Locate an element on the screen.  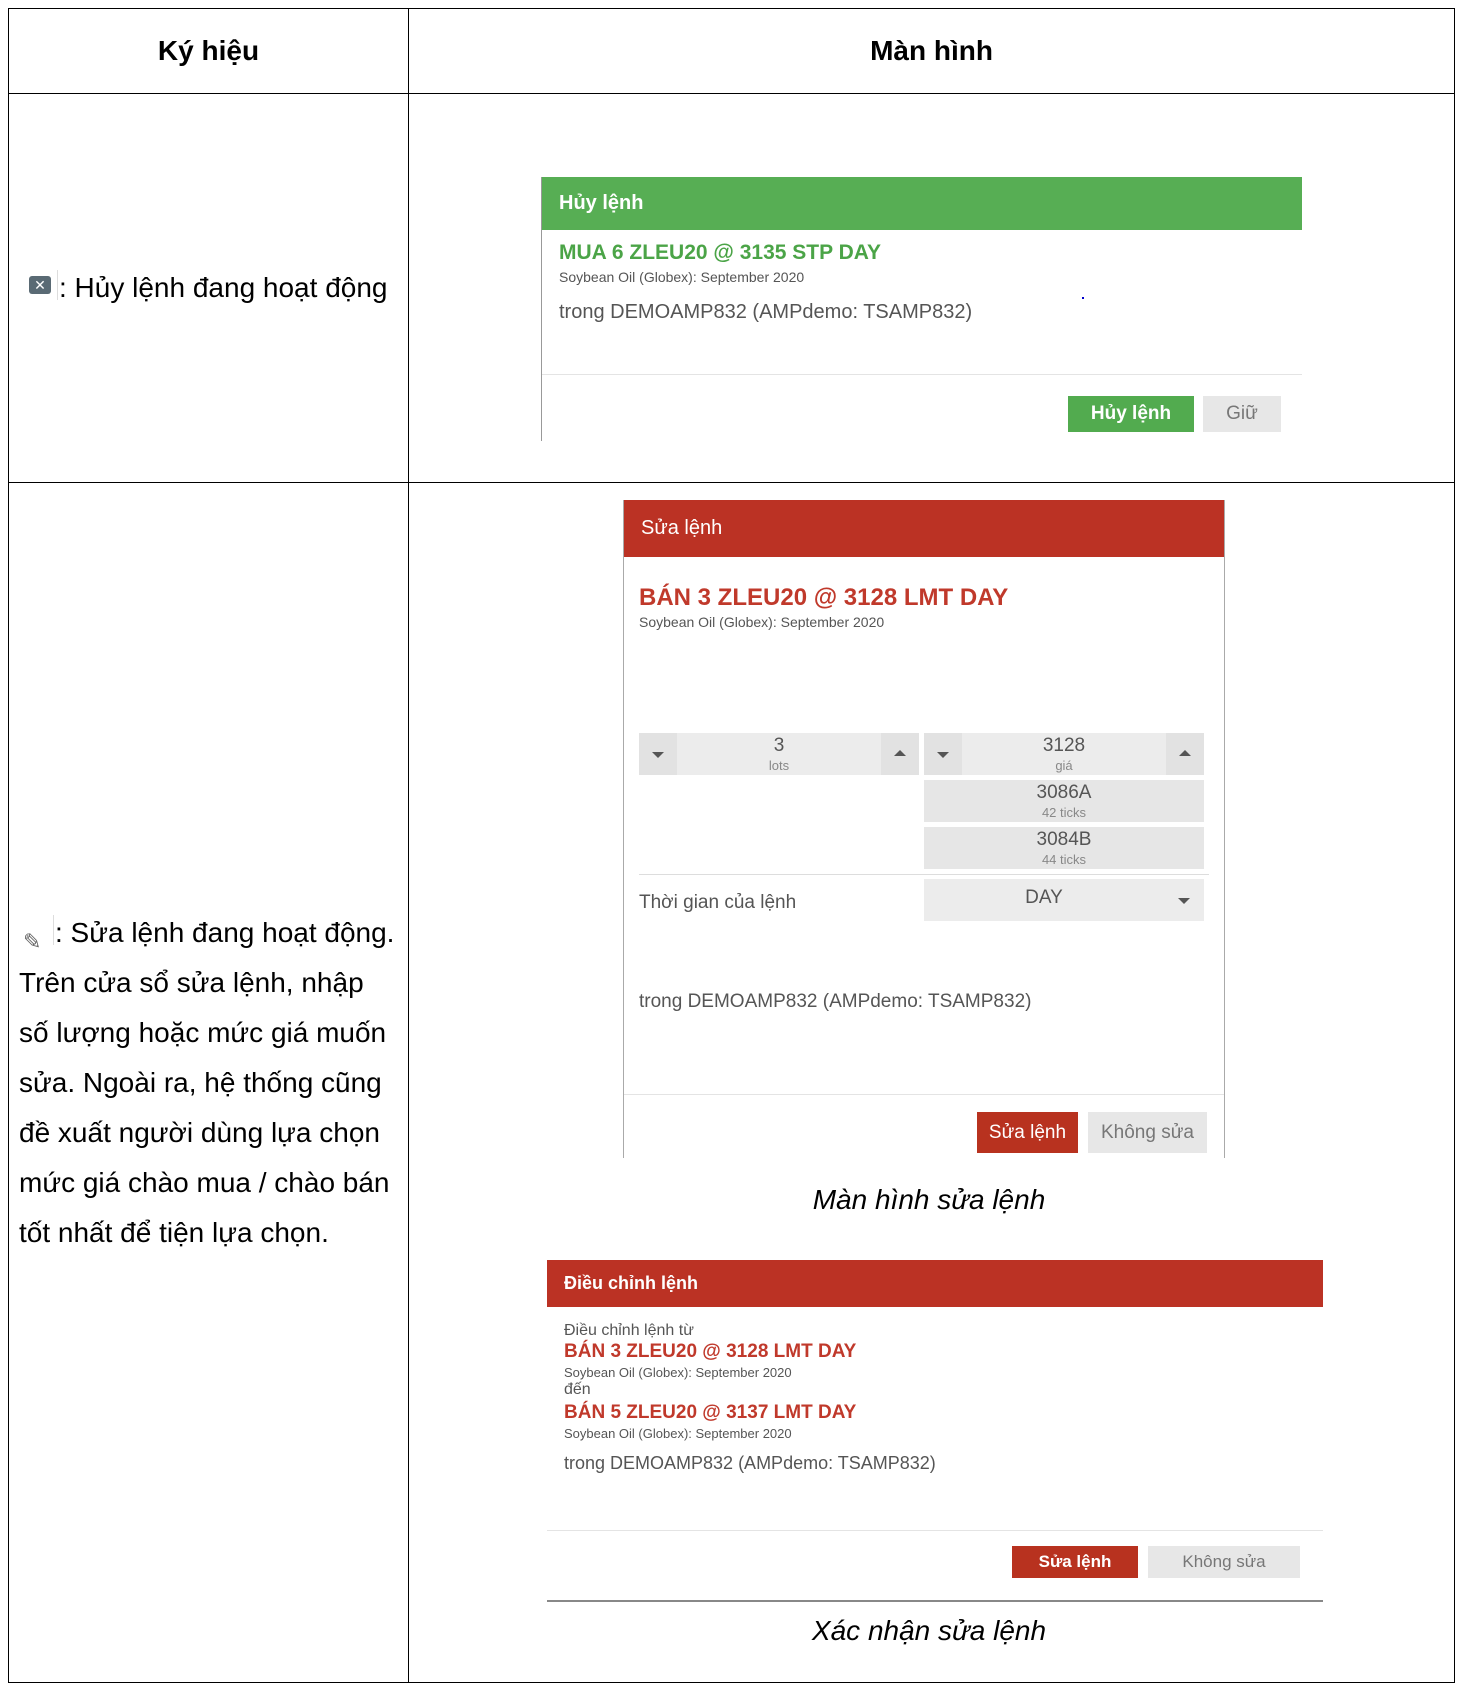
confirm-screen-caption: Xác nhận sửa lệnh is located at coordinates (929, 1630).